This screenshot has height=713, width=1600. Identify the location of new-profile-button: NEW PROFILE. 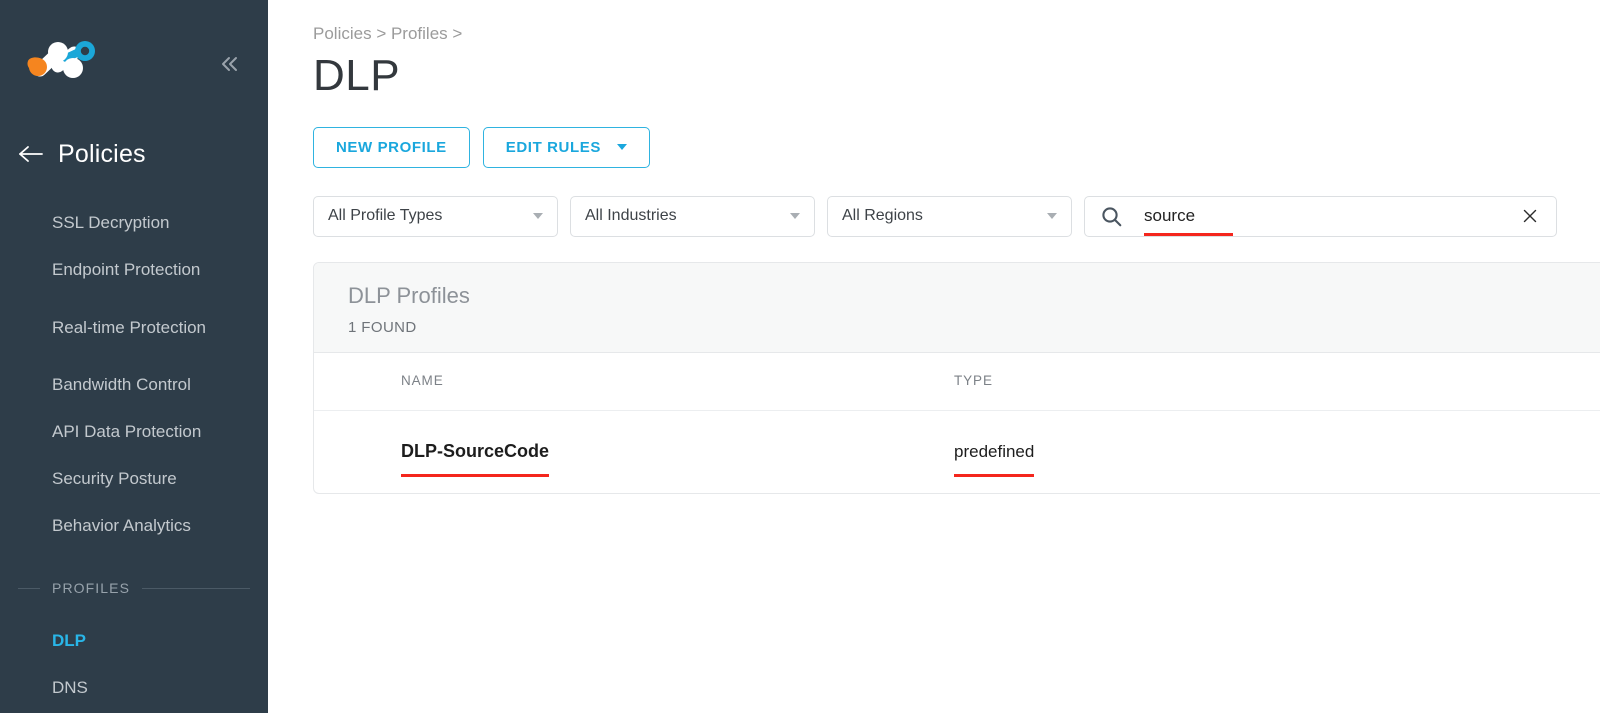
(391, 147).